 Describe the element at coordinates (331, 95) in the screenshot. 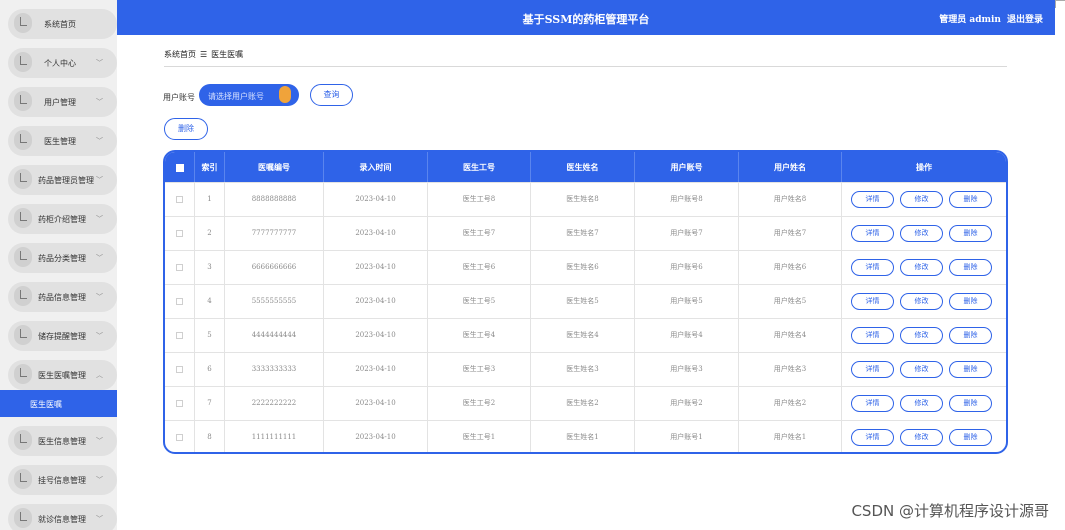

I see `query-button: 查询` at that location.